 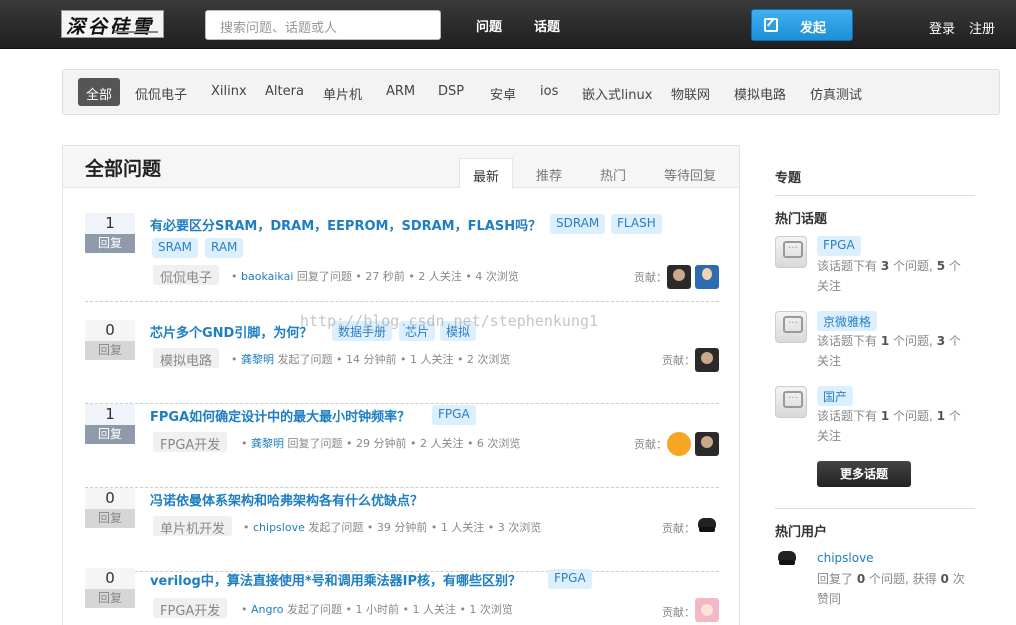 What do you see at coordinates (400, 609) in the screenshot?
I see `question-meta-text: 发起了问题 • 1 小时前 • 1 人关注 • 1 次浏览` at bounding box center [400, 609].